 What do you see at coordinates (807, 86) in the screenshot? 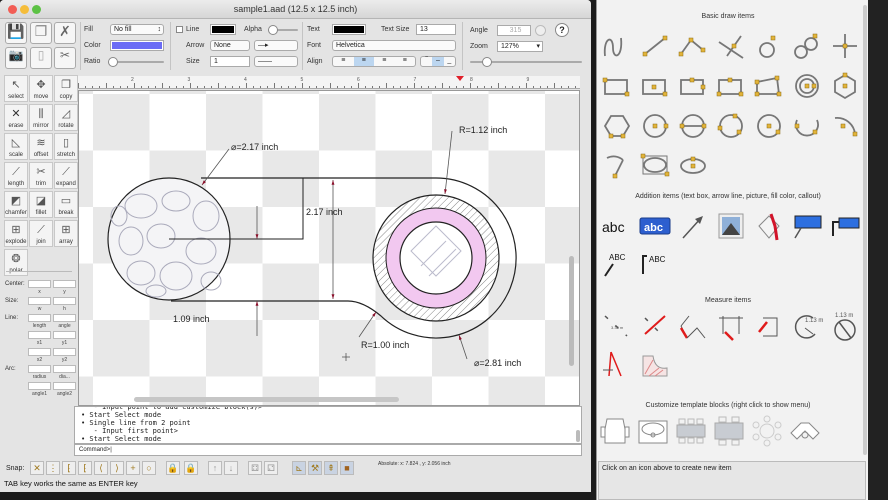
I see `basic-concentric-button` at bounding box center [807, 86].